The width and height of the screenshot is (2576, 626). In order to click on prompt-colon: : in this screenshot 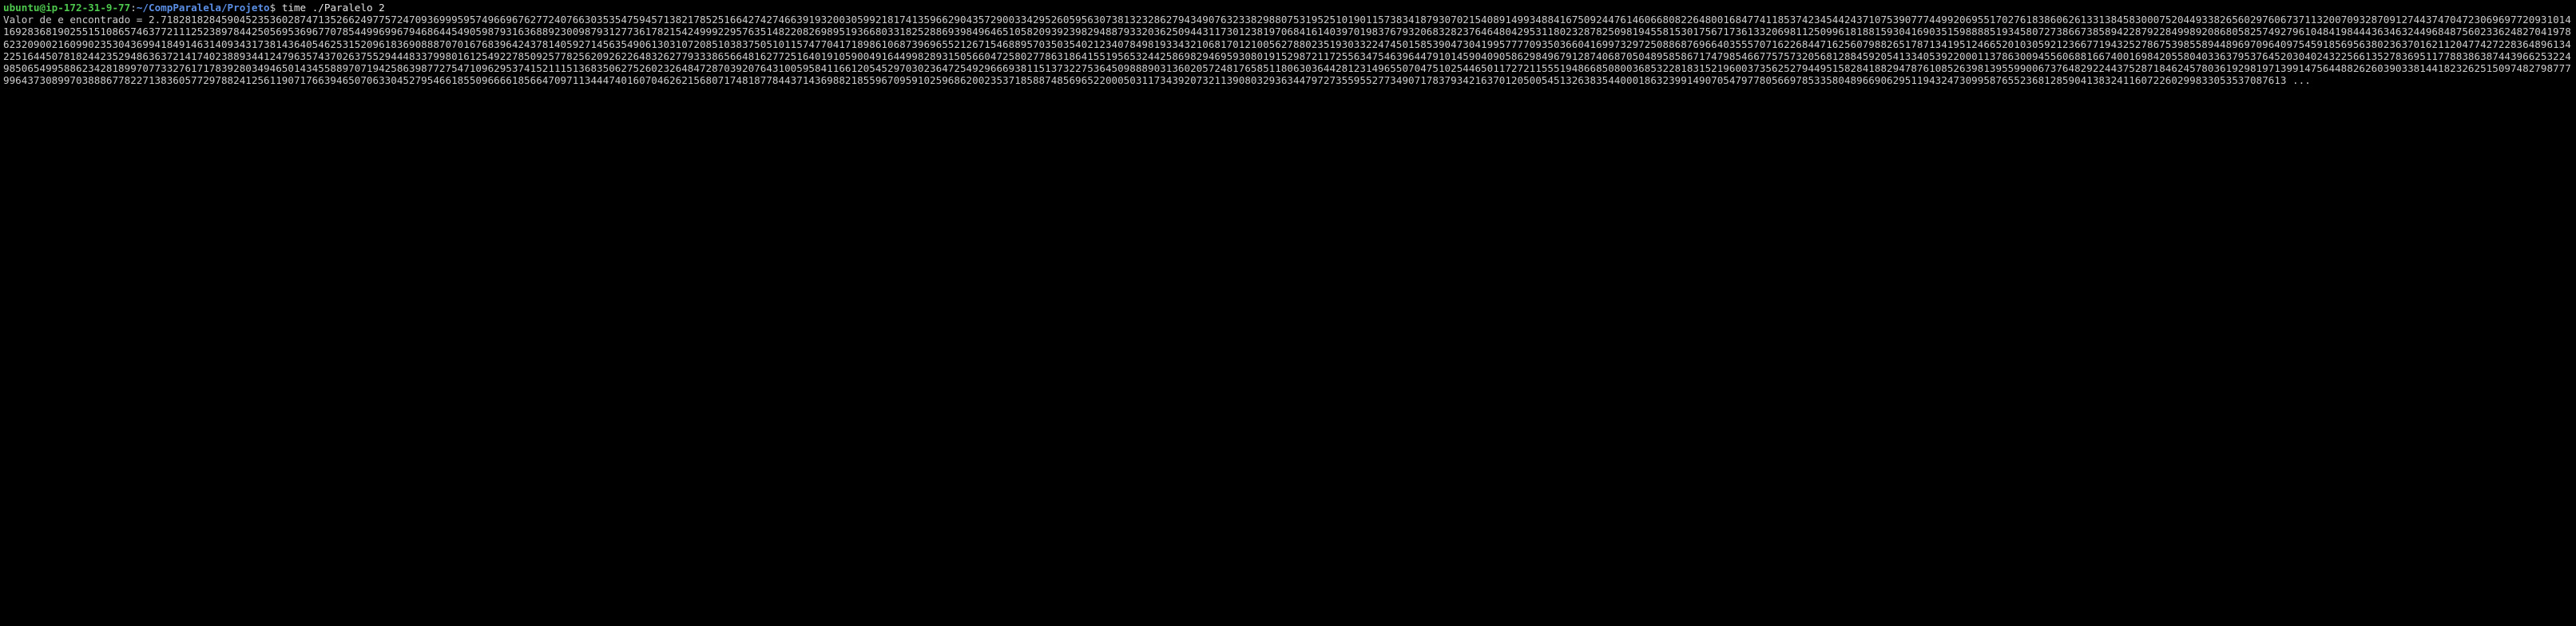, I will do `click(133, 8)`.